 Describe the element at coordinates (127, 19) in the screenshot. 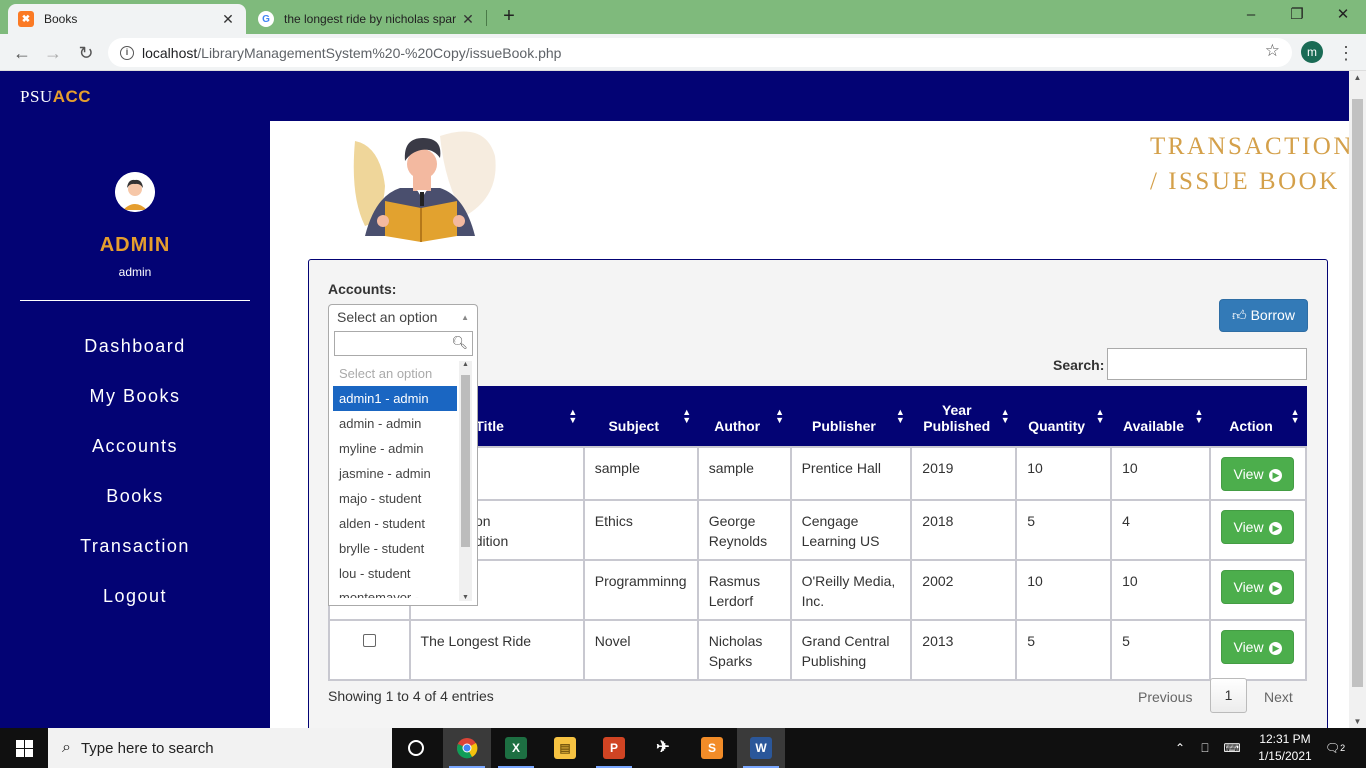

I see `tab-books: ✖ Books ✕` at that location.